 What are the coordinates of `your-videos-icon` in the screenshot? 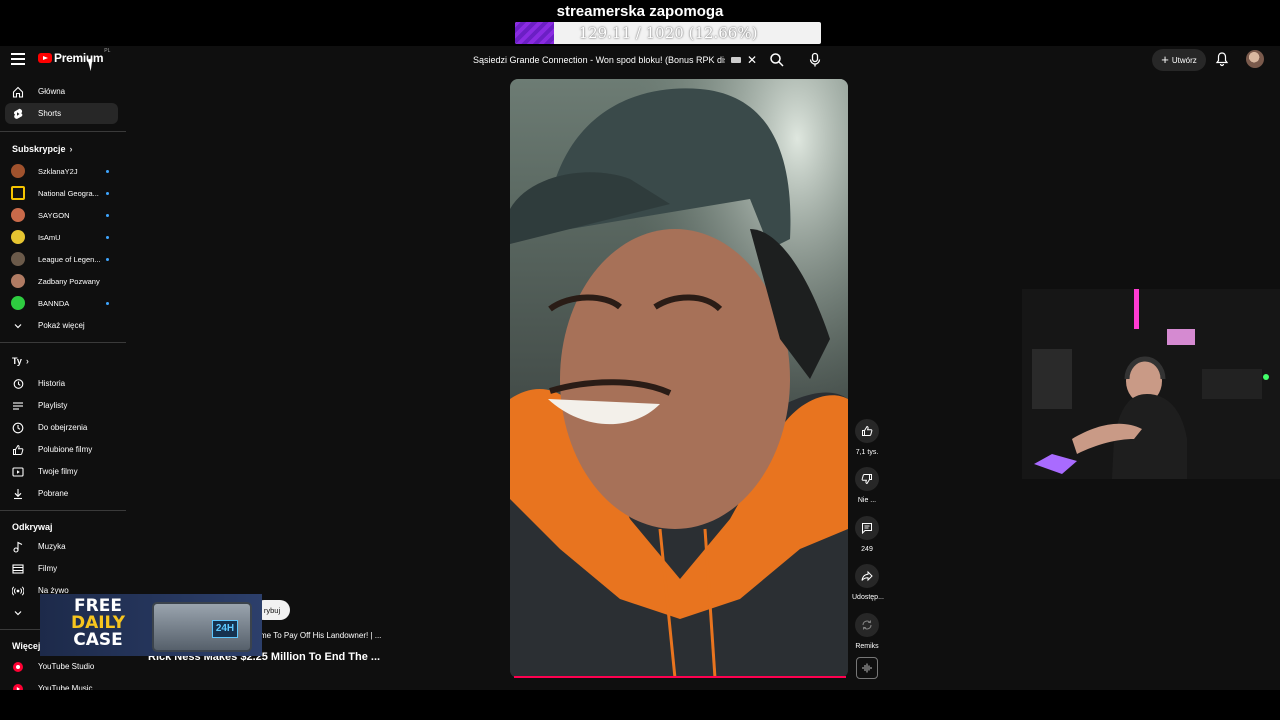 It's located at (18, 472).